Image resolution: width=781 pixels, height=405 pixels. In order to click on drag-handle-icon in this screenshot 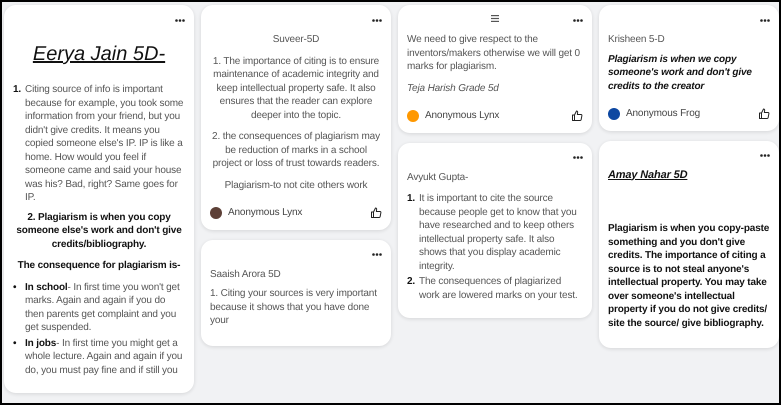, I will do `click(495, 18)`.